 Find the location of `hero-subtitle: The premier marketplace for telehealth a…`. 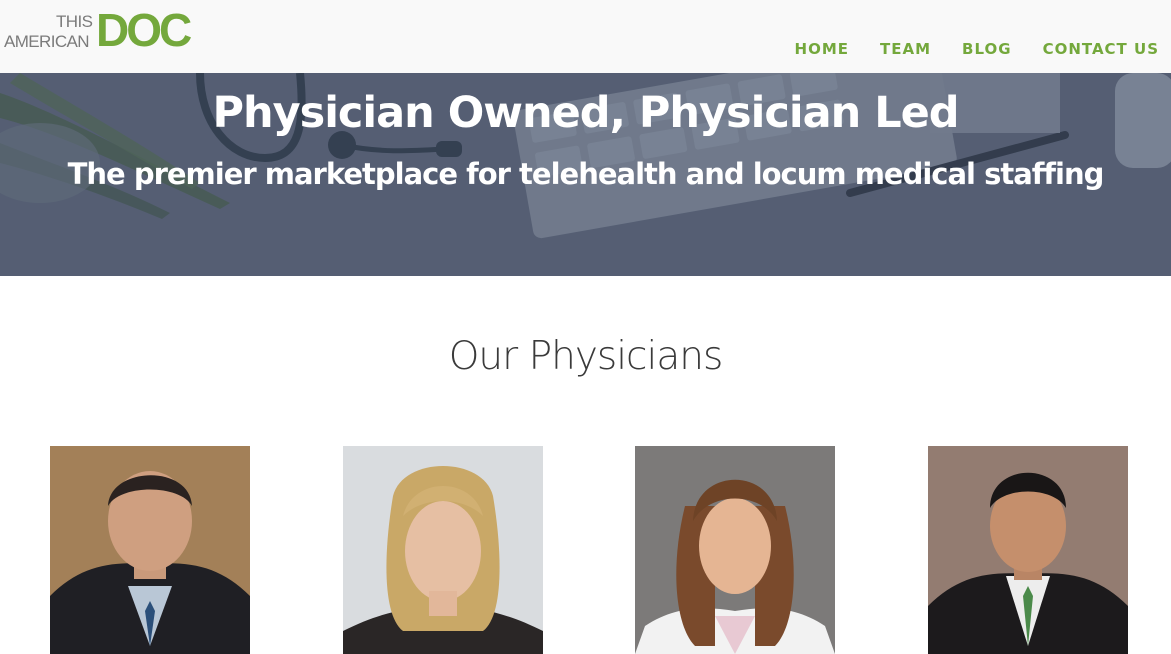

hero-subtitle: The premier marketplace for telehealth a… is located at coordinates (586, 174).